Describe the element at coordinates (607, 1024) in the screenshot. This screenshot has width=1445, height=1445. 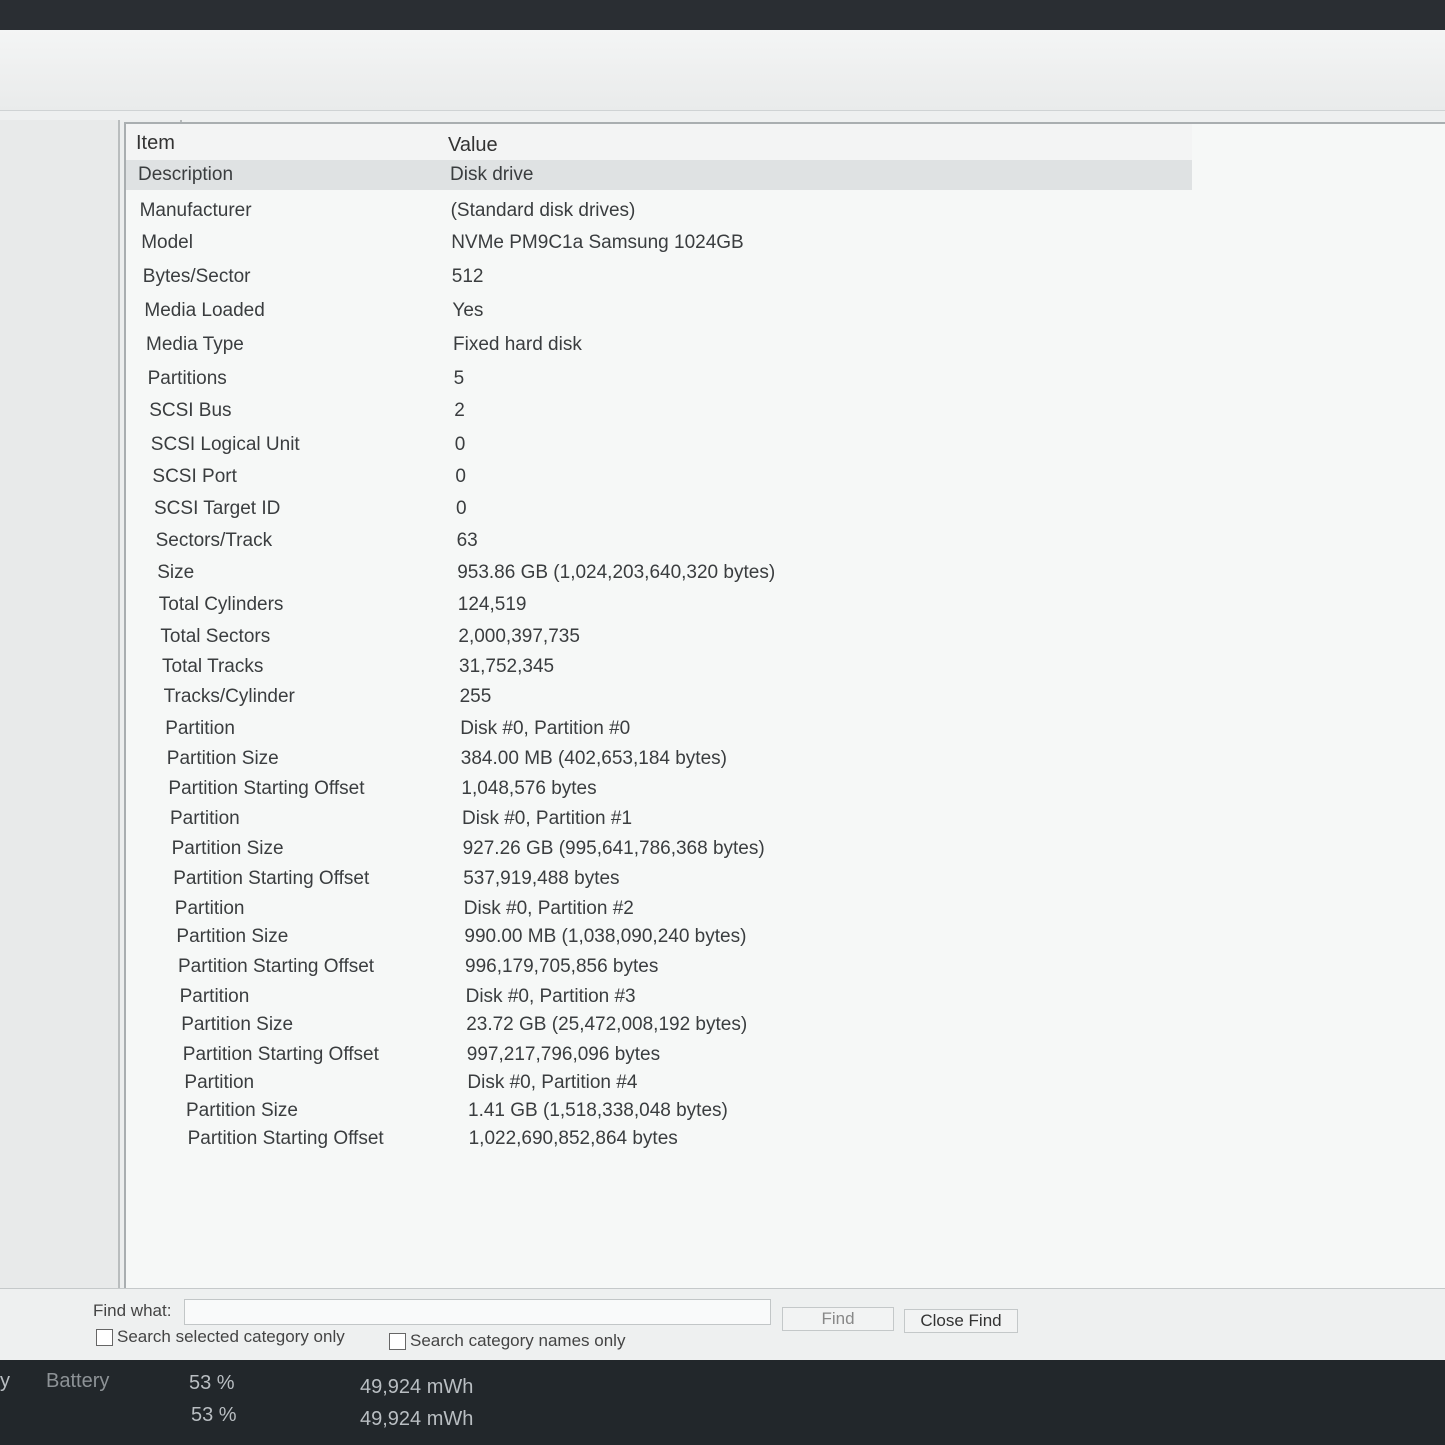
I see `row-value-cell: 23.72 GB (25,472,008,192 bytes)` at that location.